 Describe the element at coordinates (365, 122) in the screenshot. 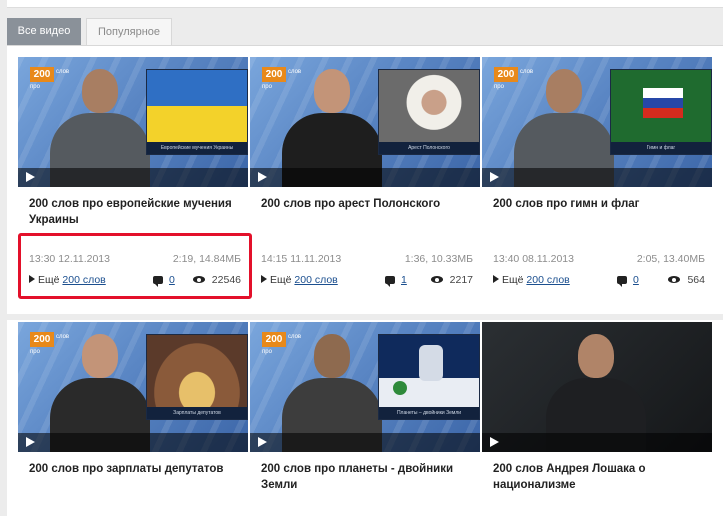

I see `video-thumbnail: 200 слов про Арест Полонского` at that location.